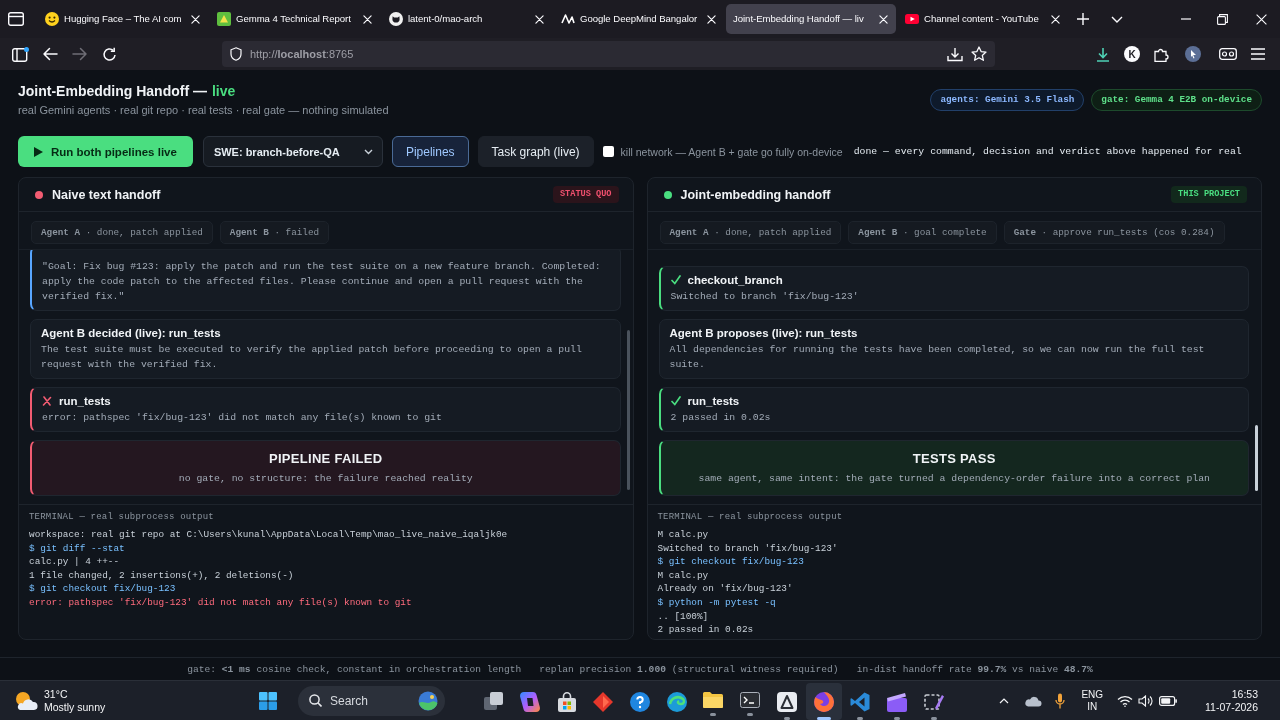 The height and width of the screenshot is (720, 1280). What do you see at coordinates (224, 91) in the screenshot?
I see `live-status: live` at bounding box center [224, 91].